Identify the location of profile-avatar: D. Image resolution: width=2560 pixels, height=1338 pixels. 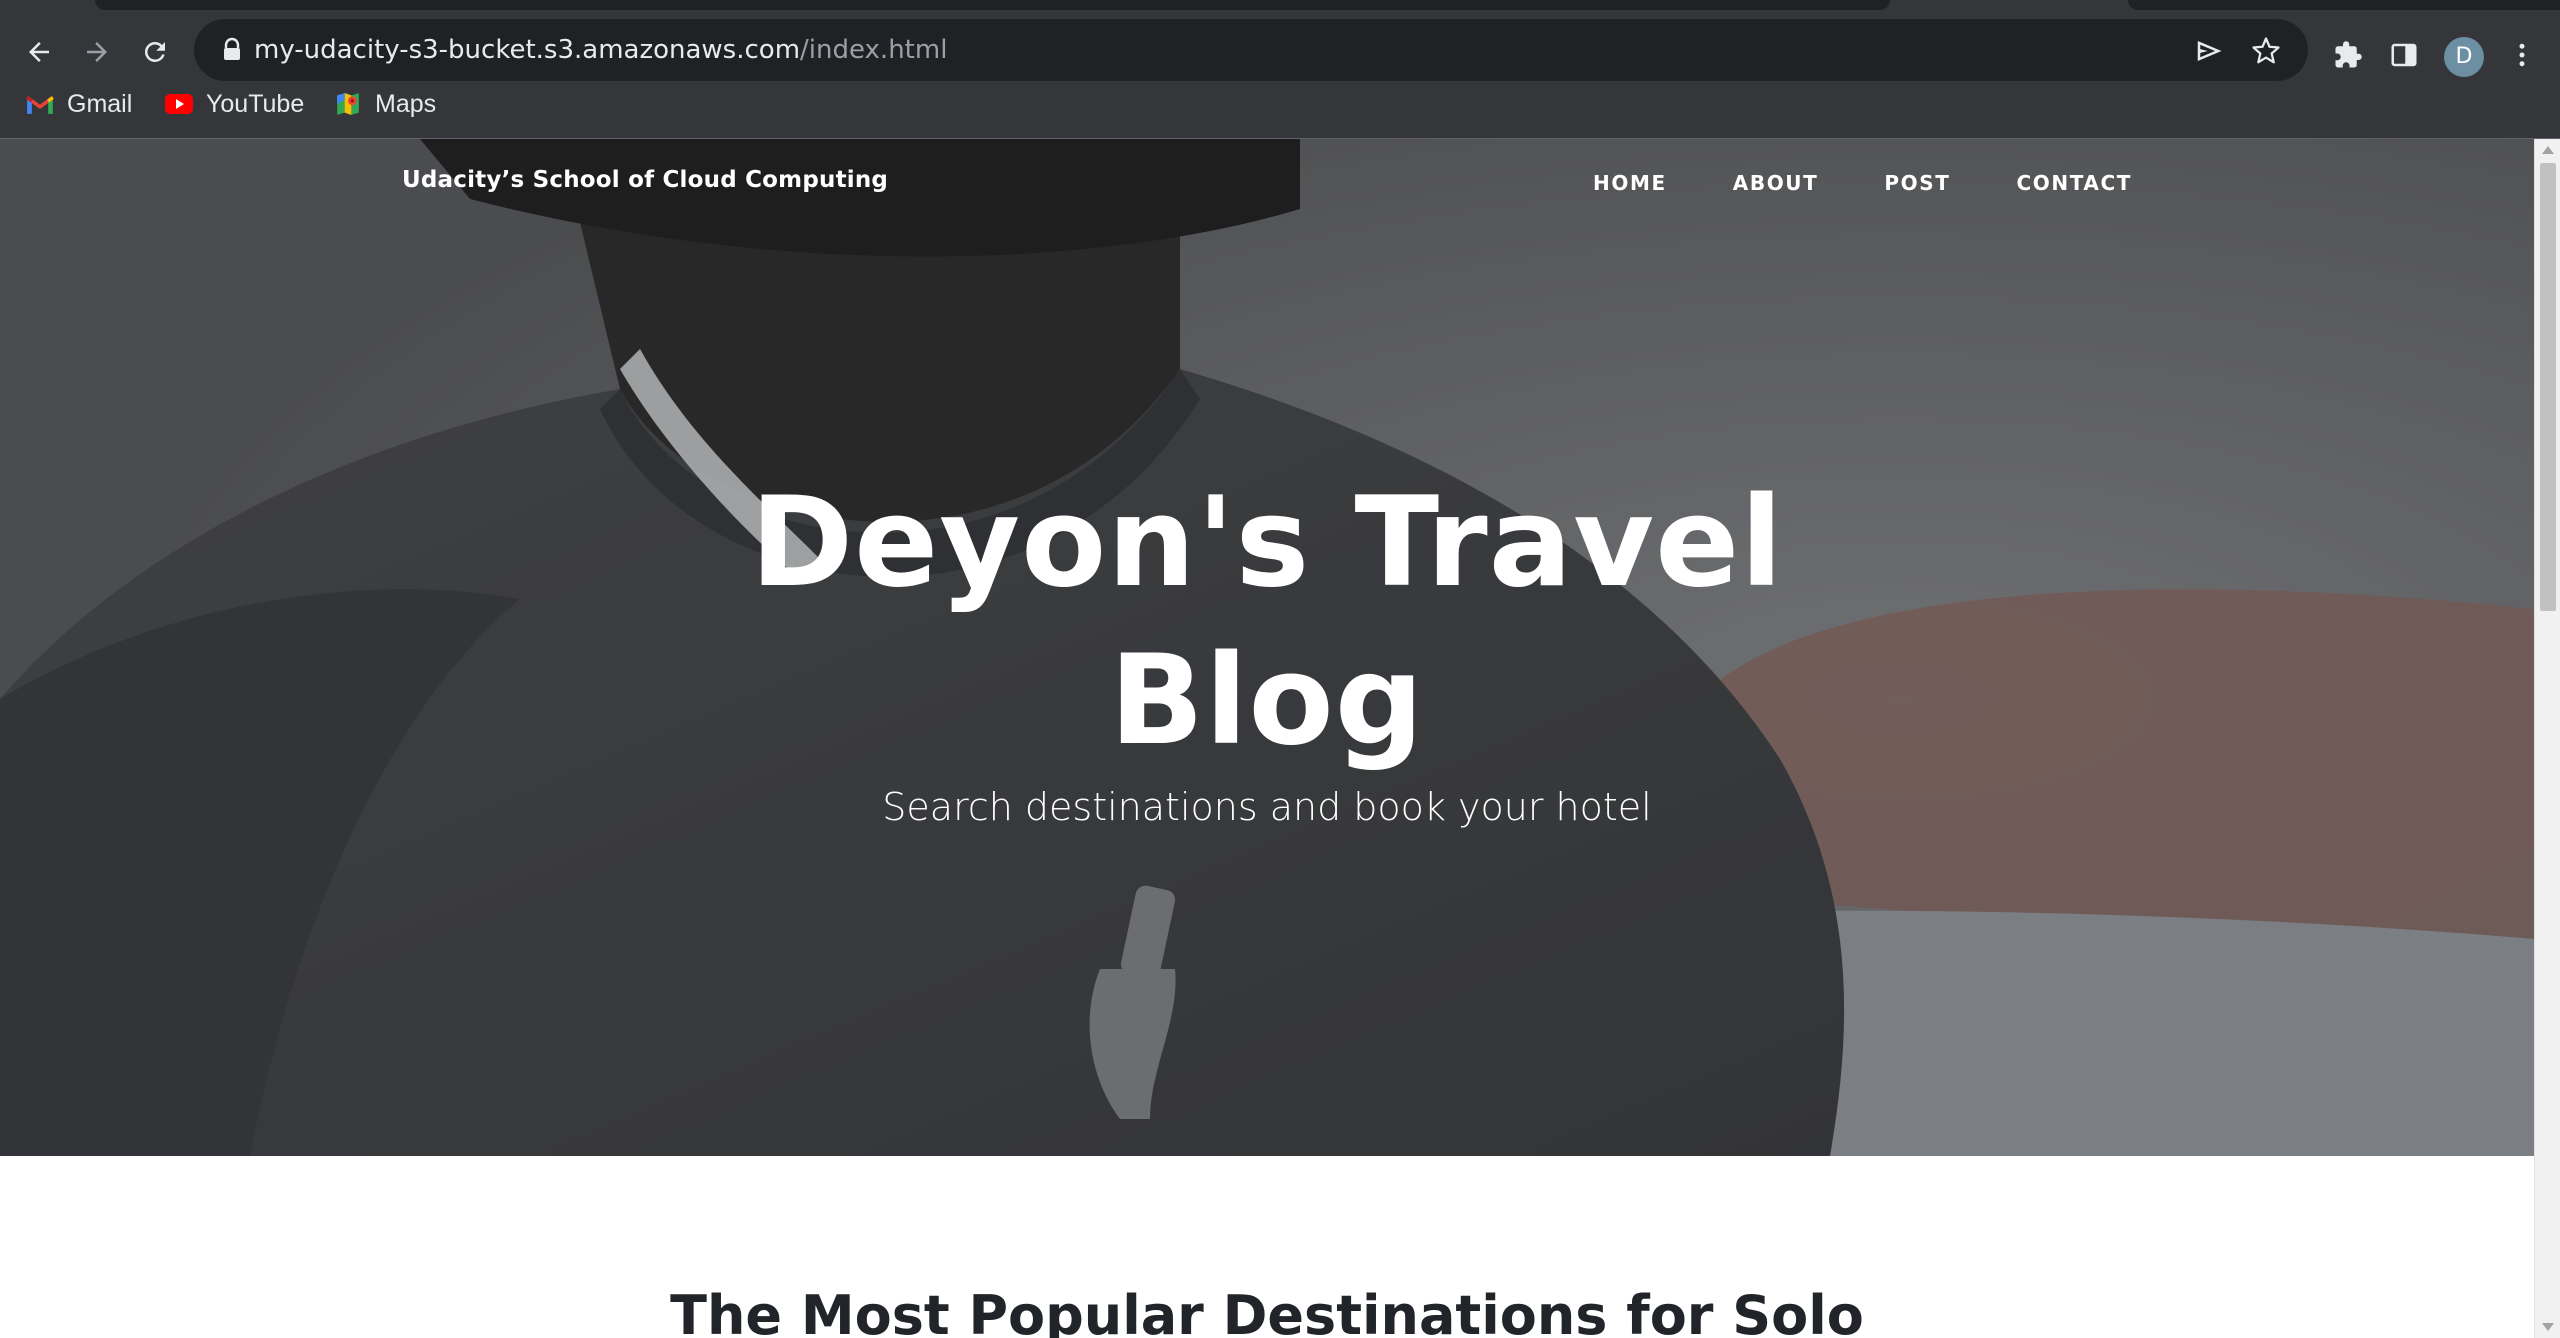
(2464, 57).